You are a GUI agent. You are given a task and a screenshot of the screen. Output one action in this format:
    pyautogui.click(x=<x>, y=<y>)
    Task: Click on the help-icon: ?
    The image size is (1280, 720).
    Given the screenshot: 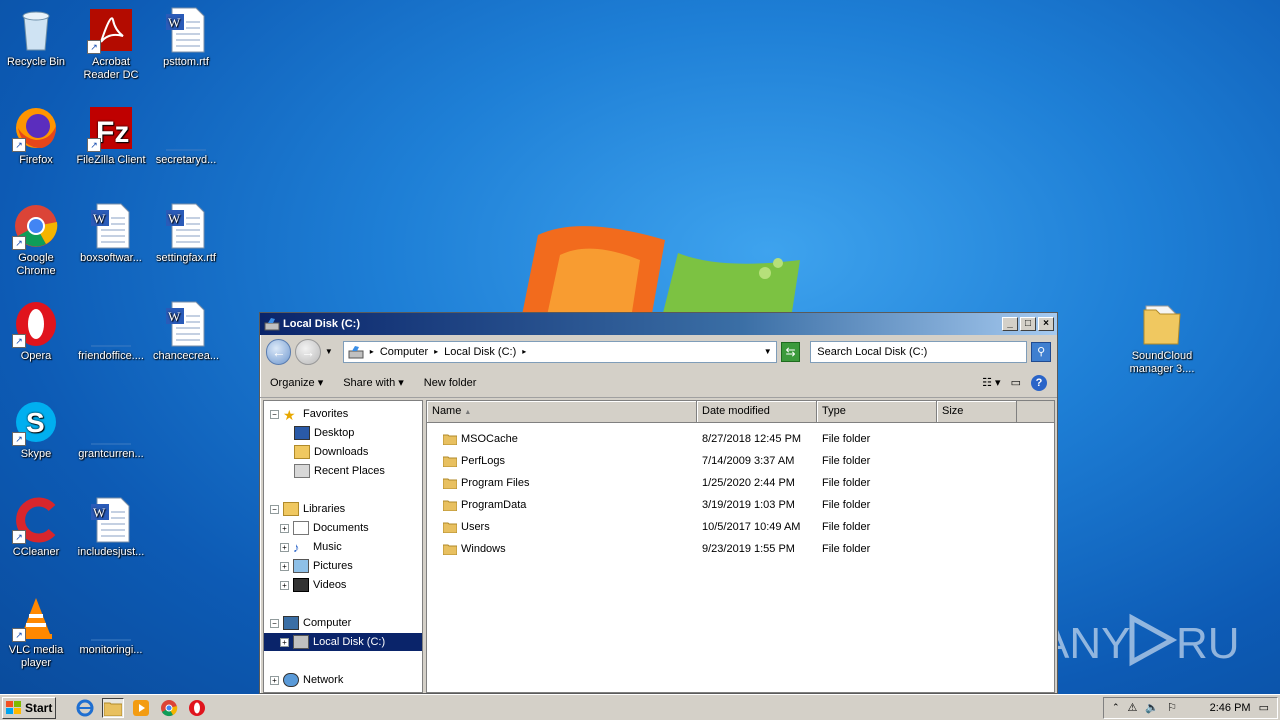 What is the action you would take?
    pyautogui.click(x=1039, y=382)
    